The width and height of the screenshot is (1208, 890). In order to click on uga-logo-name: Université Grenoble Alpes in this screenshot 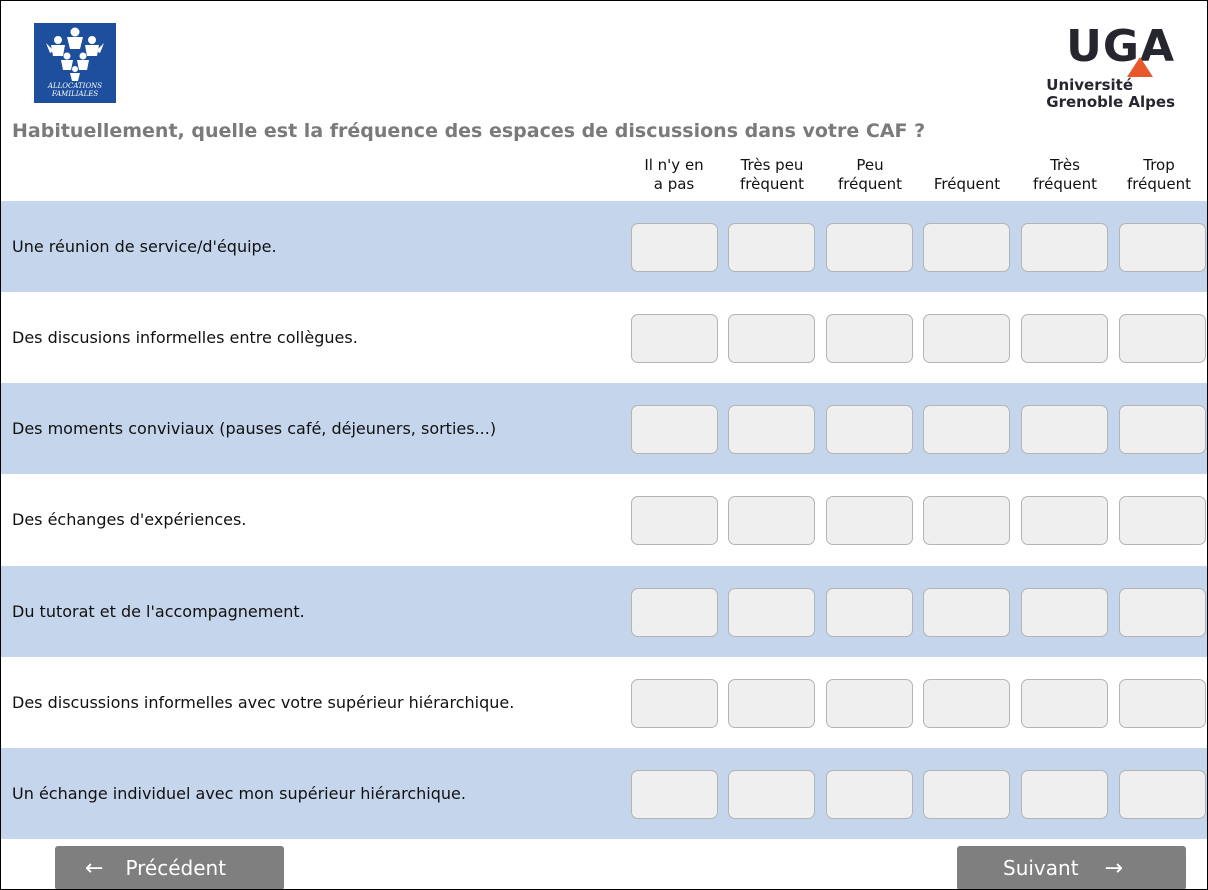, I will do `click(1110, 94)`.